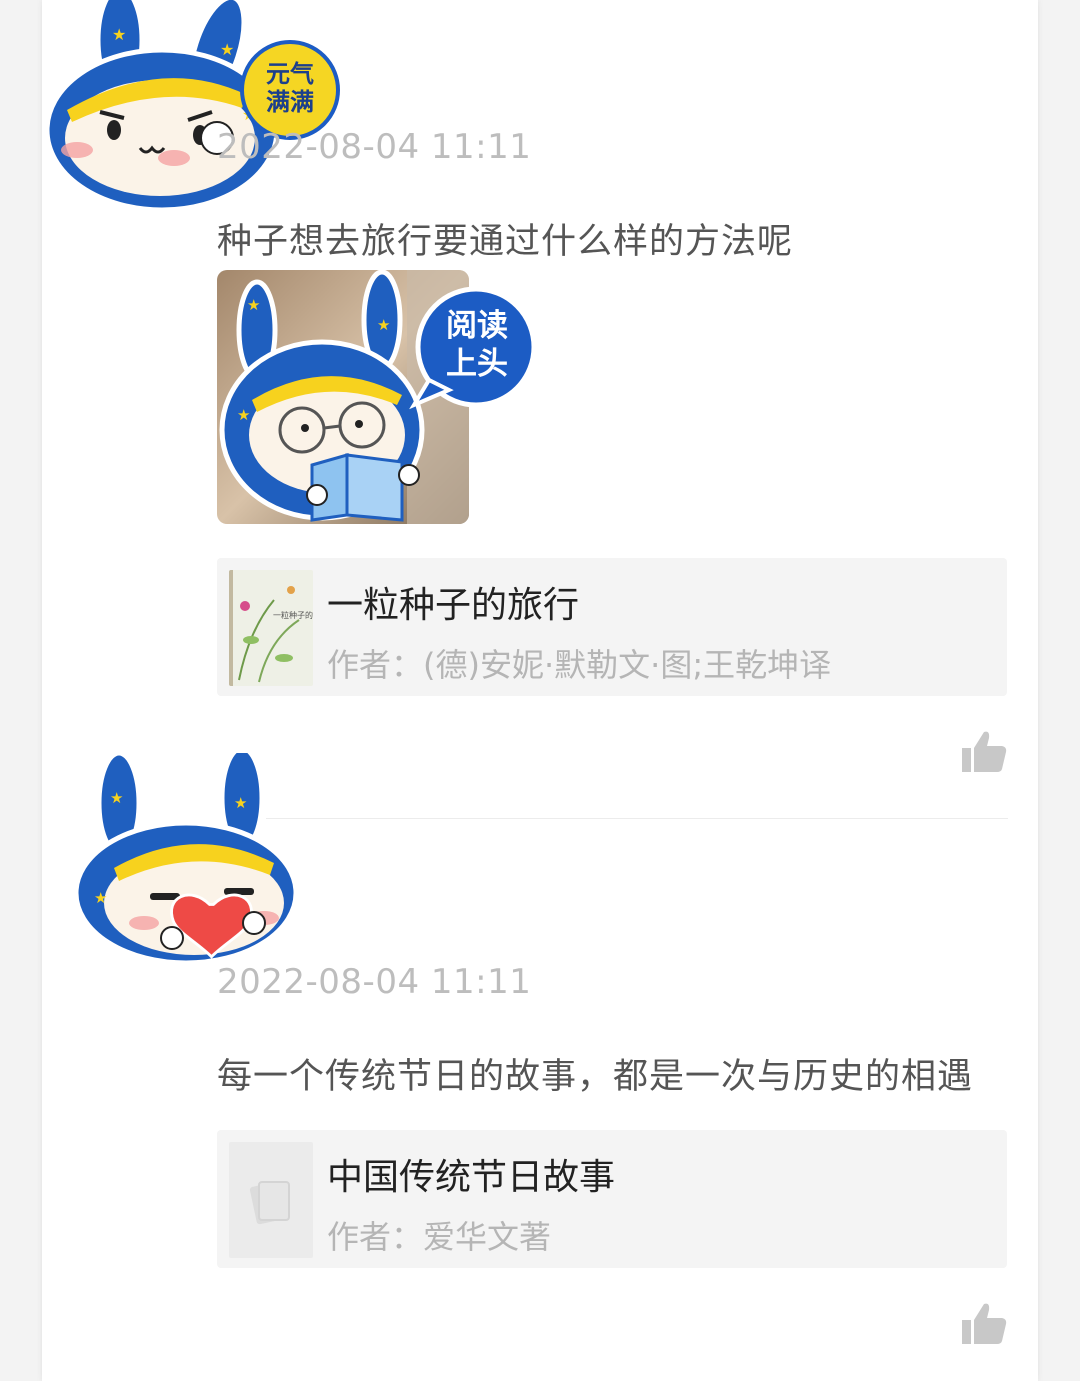 The image size is (1080, 1381). Describe the element at coordinates (193, 855) in the screenshot. I see `avatar: ★ ★ ★` at that location.